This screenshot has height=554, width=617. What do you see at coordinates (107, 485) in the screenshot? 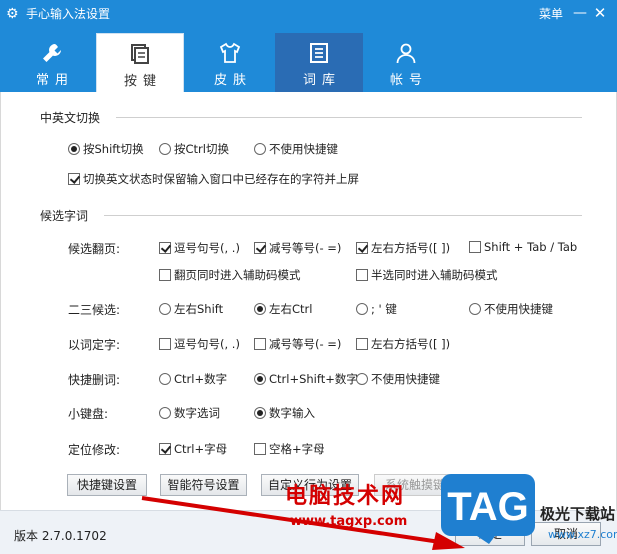
I see `shortcut-settings-button: 快捷键设置` at bounding box center [107, 485].